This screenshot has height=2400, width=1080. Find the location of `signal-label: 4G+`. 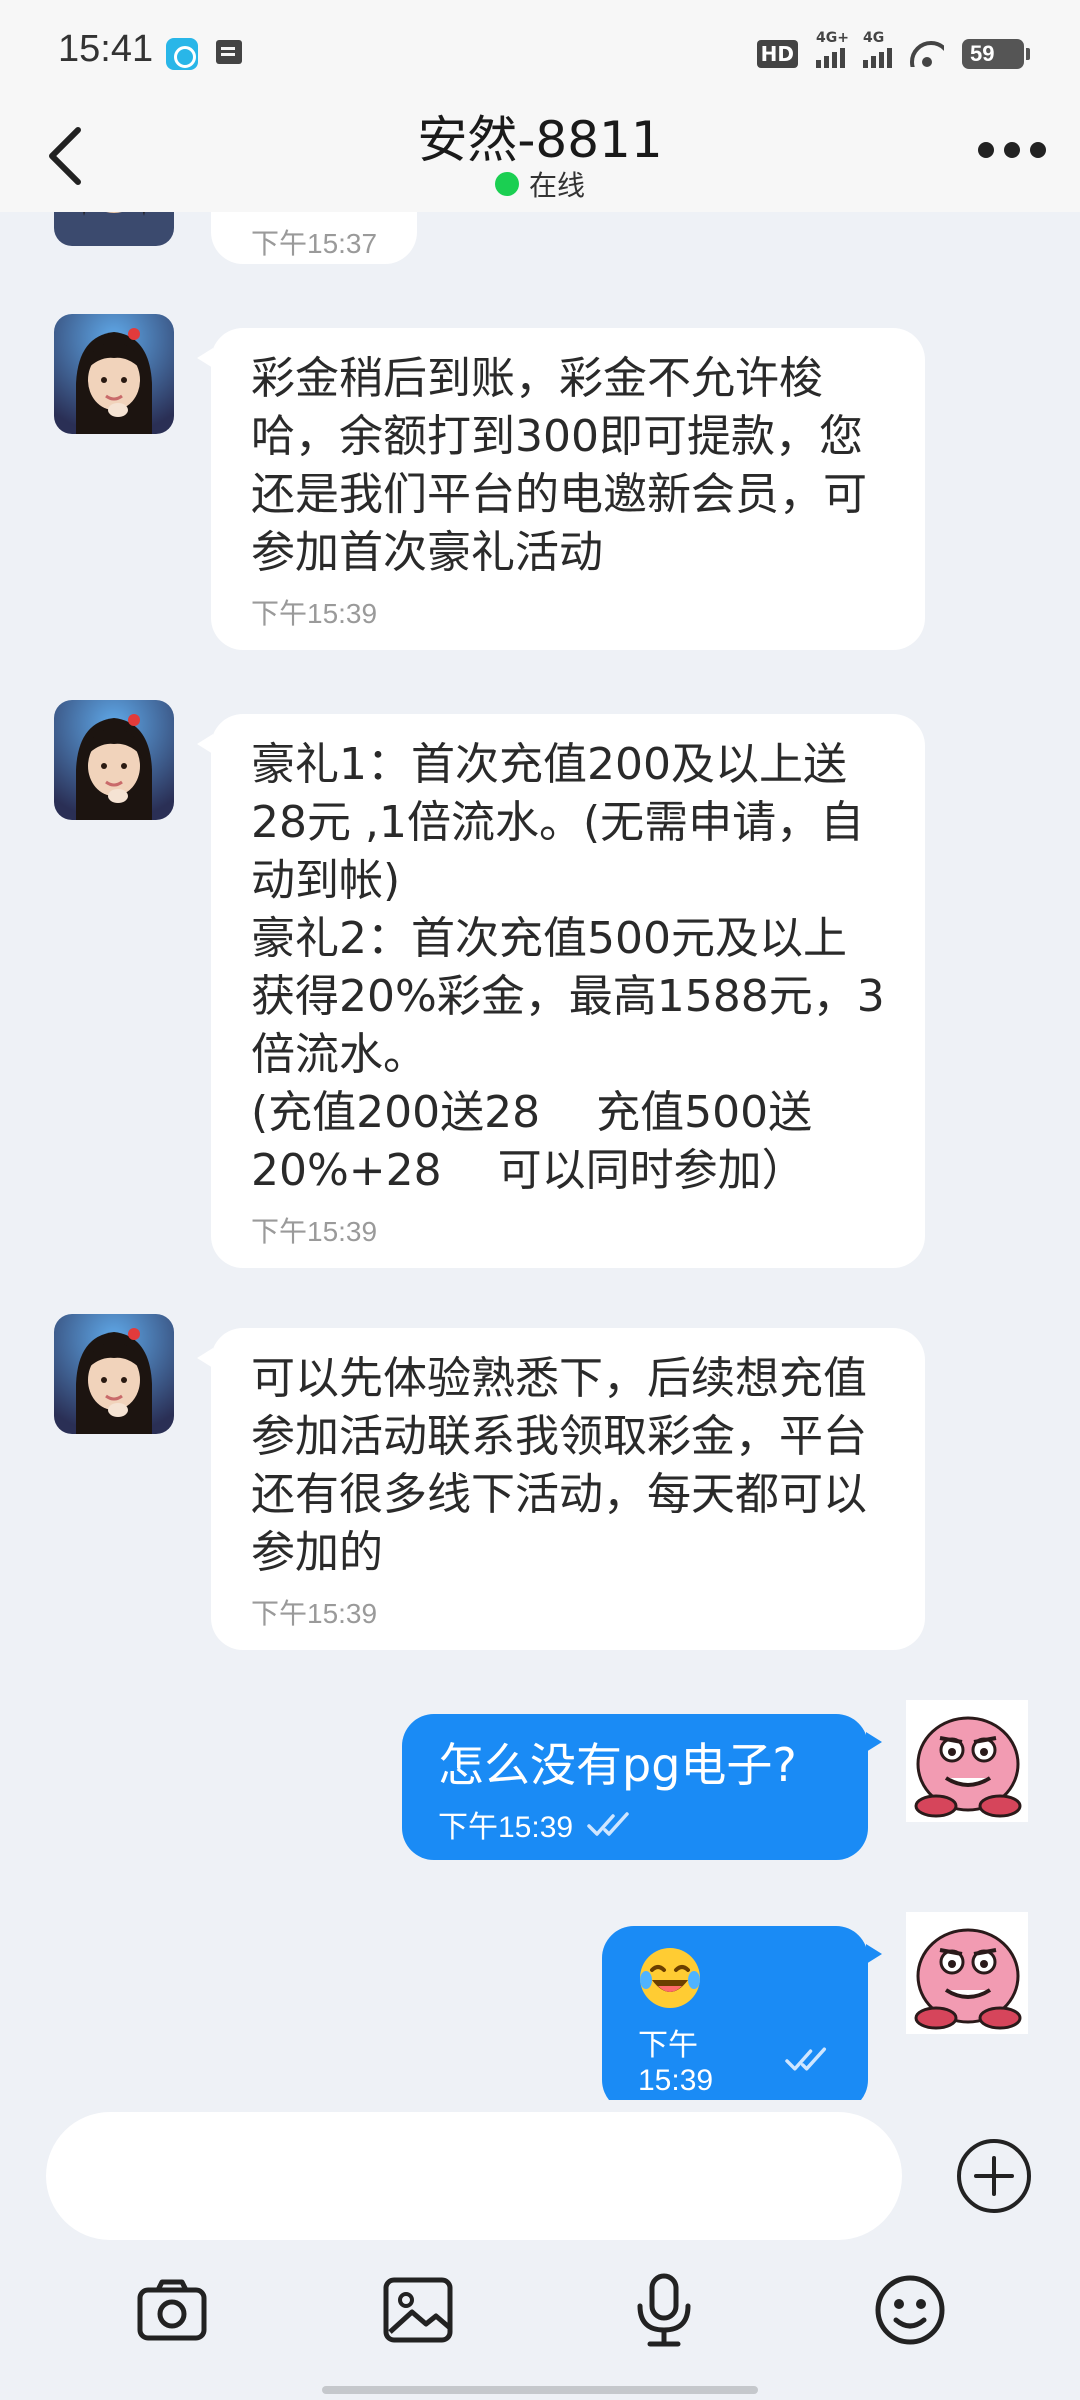

signal-label: 4G+ is located at coordinates (832, 38).